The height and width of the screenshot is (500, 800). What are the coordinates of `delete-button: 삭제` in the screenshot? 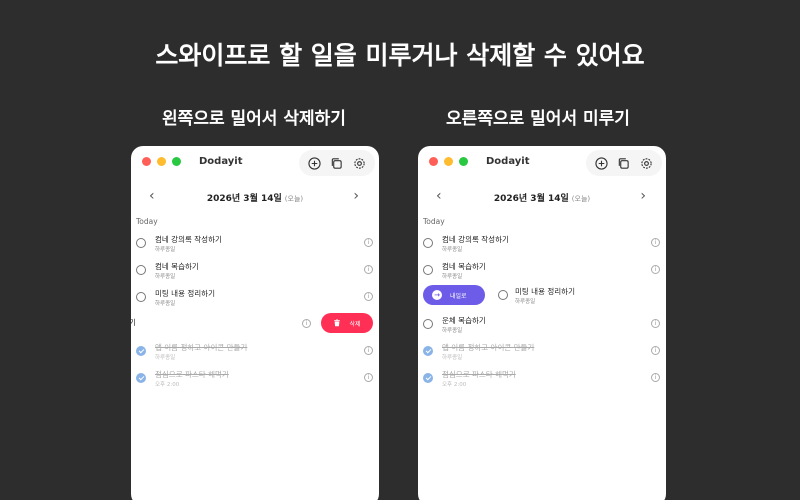 It's located at (347, 323).